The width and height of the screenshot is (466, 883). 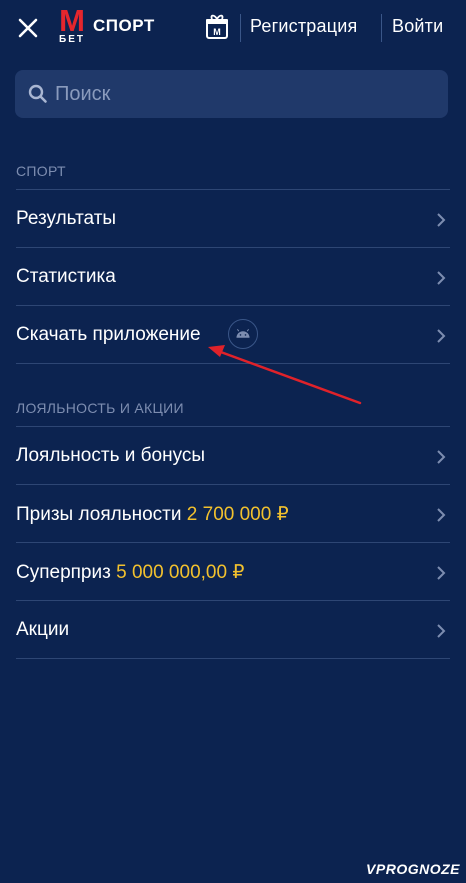 What do you see at coordinates (217, 32) in the screenshot?
I see `gift-badge-text: M` at bounding box center [217, 32].